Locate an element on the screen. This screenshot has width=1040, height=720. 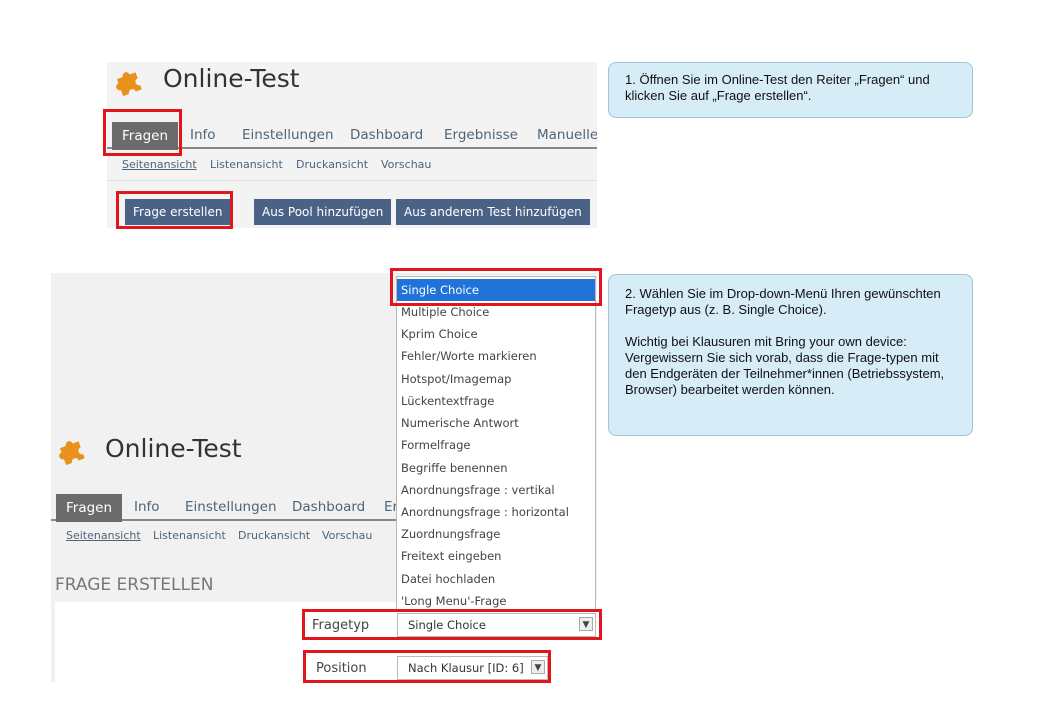
highlight-box-single-choice is located at coordinates (496, 287).